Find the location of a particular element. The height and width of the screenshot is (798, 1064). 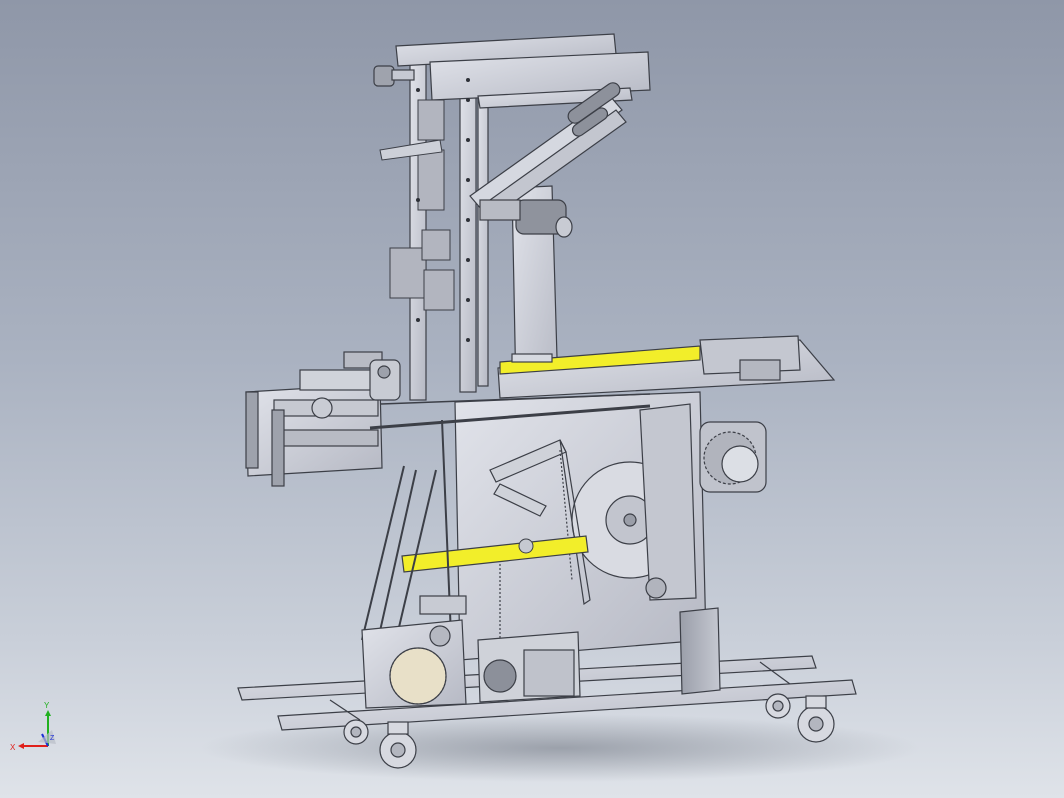

x-axis-label: X is located at coordinates (13, 747).